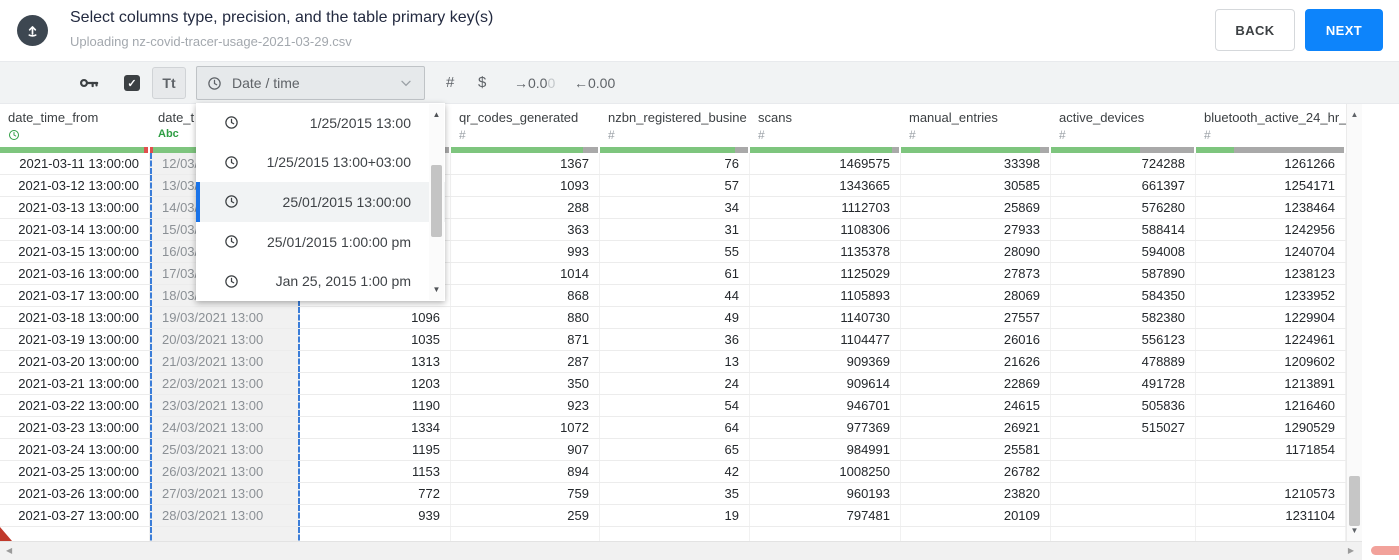 Image resolution: width=1399 pixels, height=560 pixels. I want to click on cell: 880, so click(525, 317).